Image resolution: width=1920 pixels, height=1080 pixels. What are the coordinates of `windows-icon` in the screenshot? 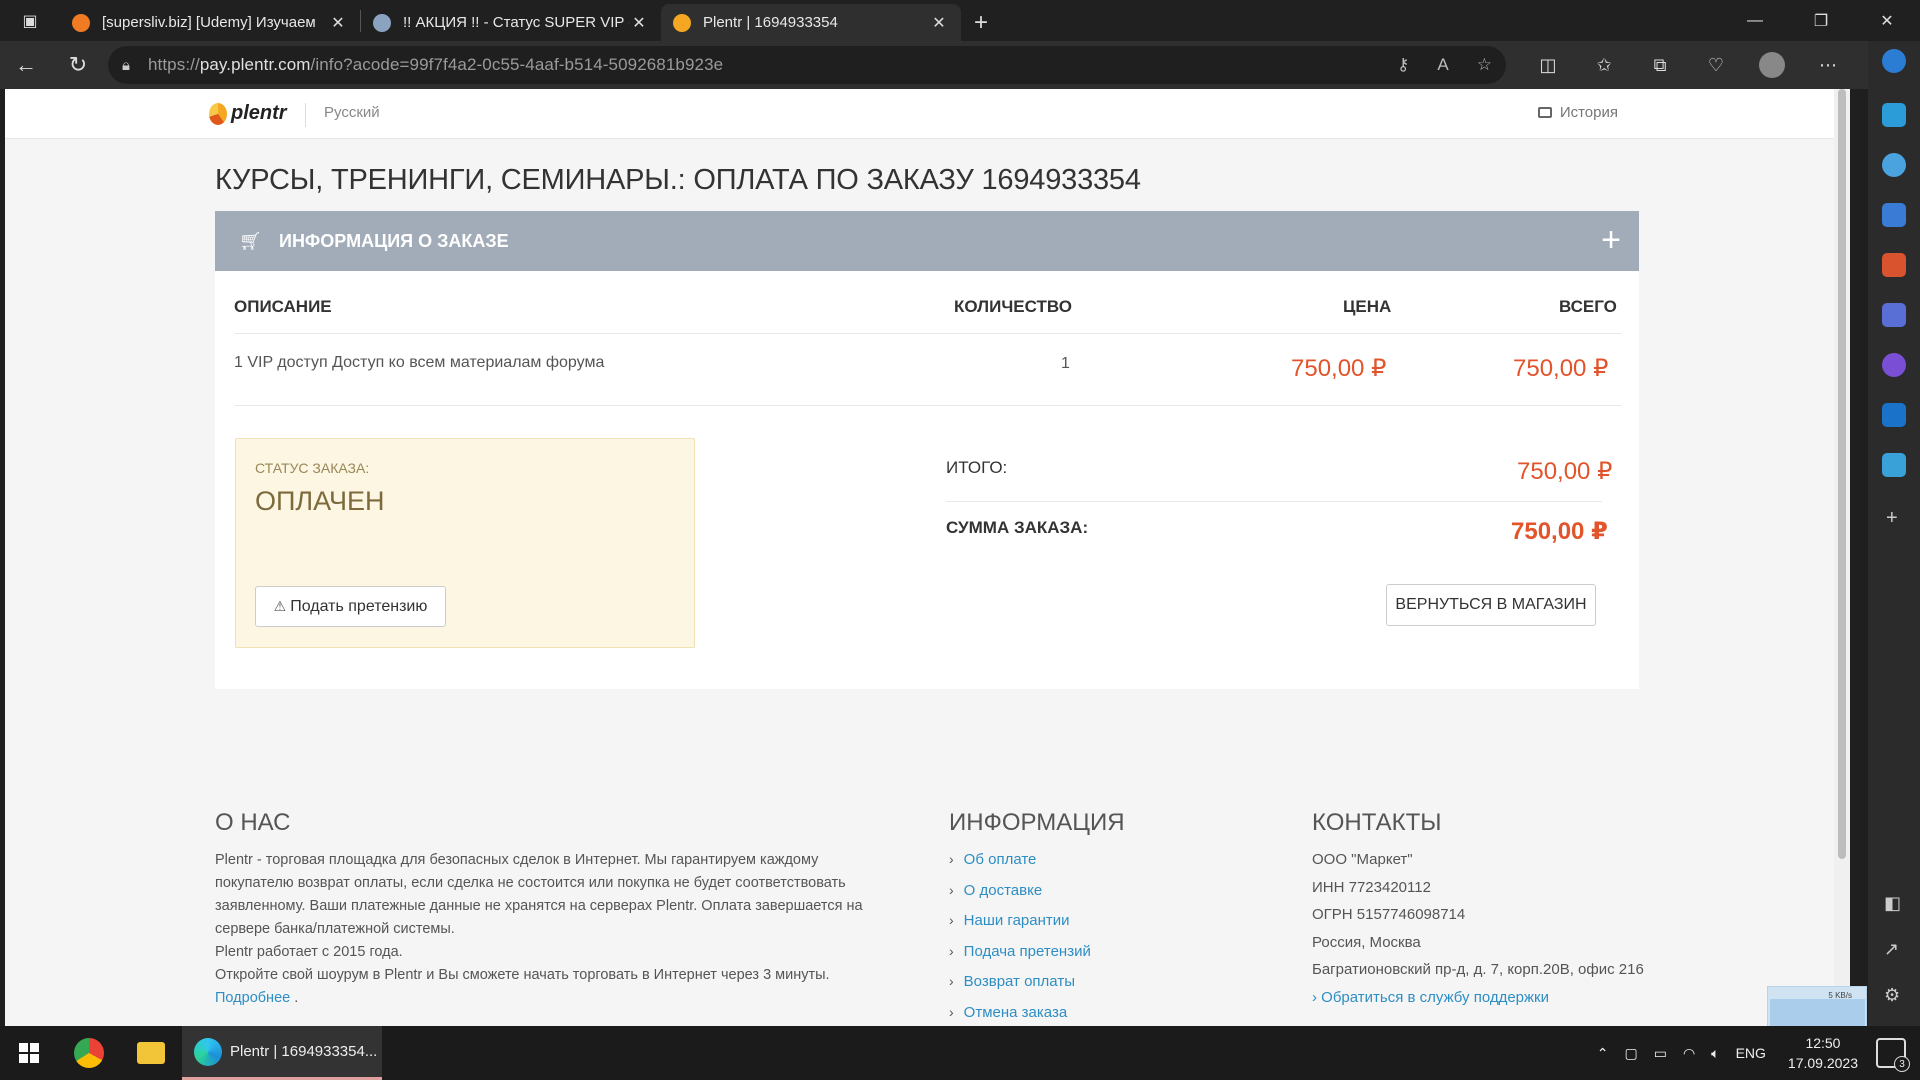 It's located at (29, 1053).